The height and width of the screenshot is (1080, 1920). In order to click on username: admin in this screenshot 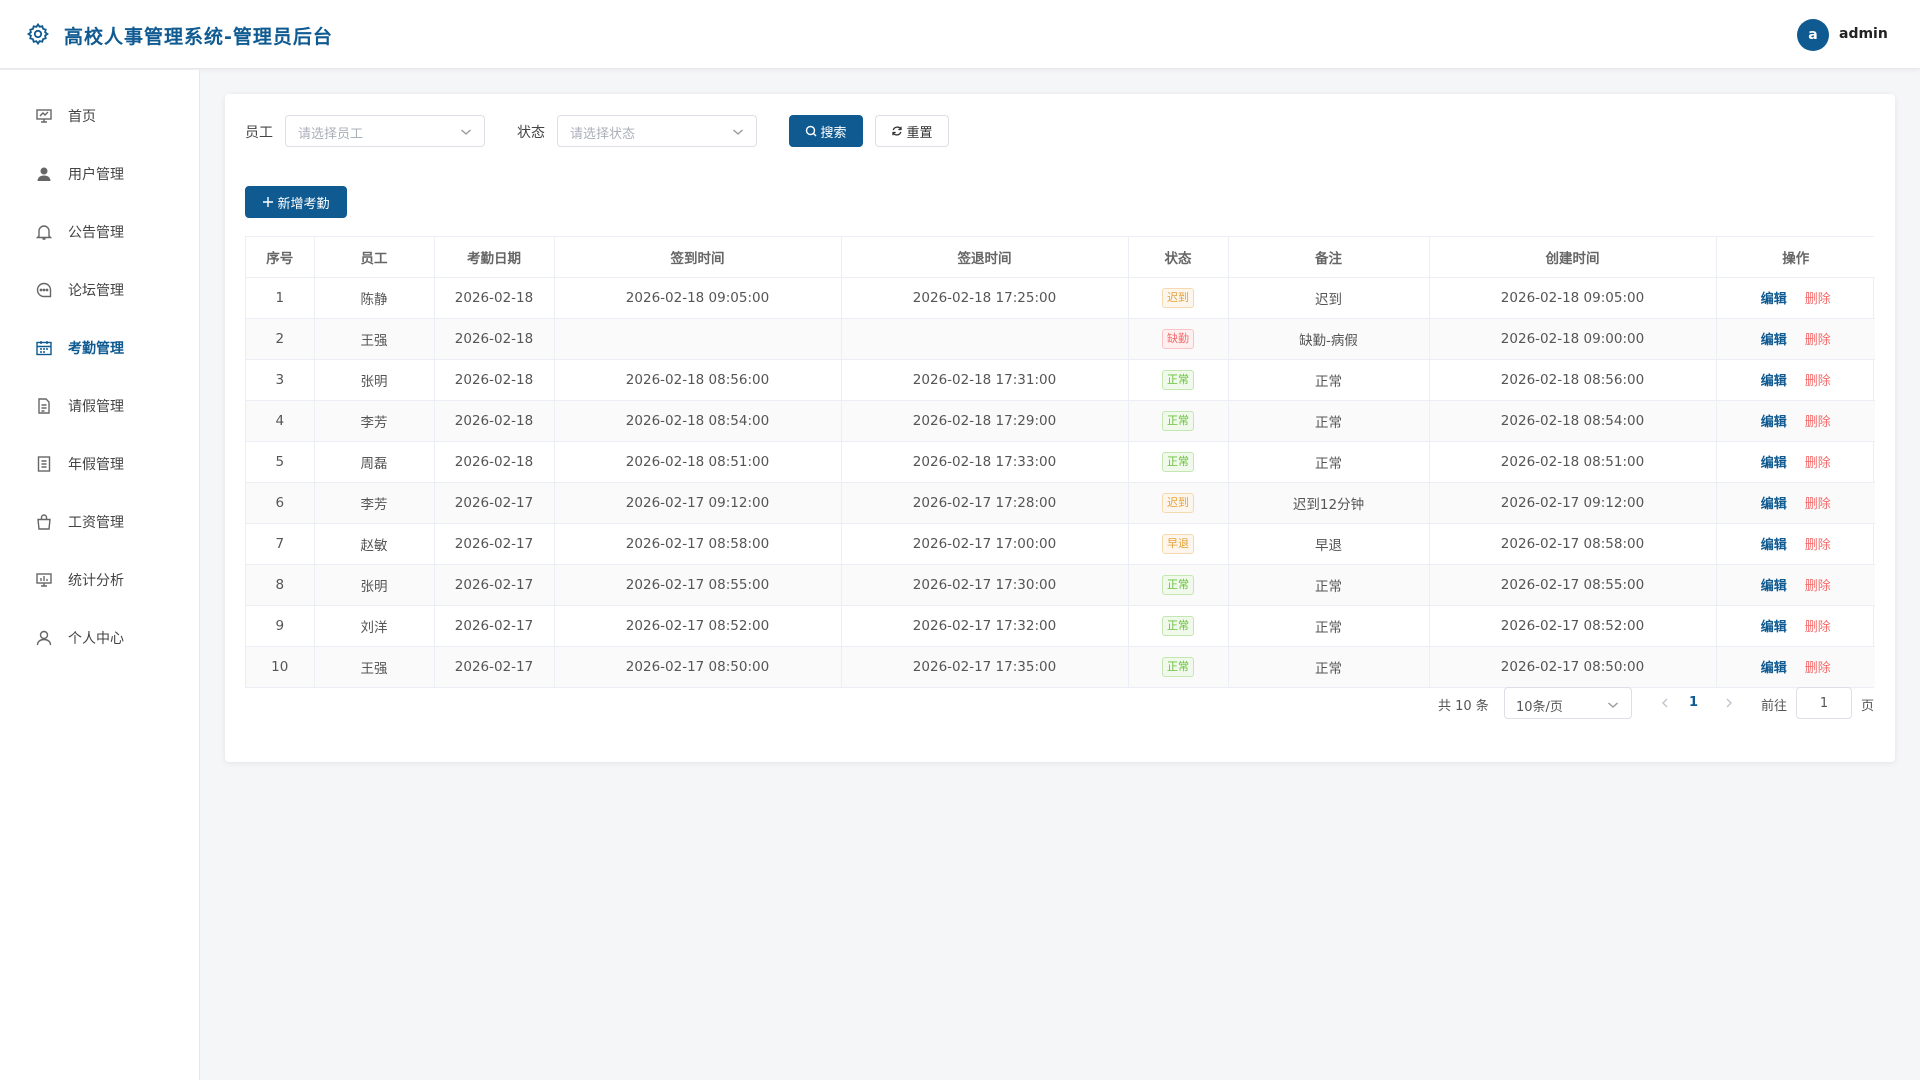, I will do `click(1863, 34)`.